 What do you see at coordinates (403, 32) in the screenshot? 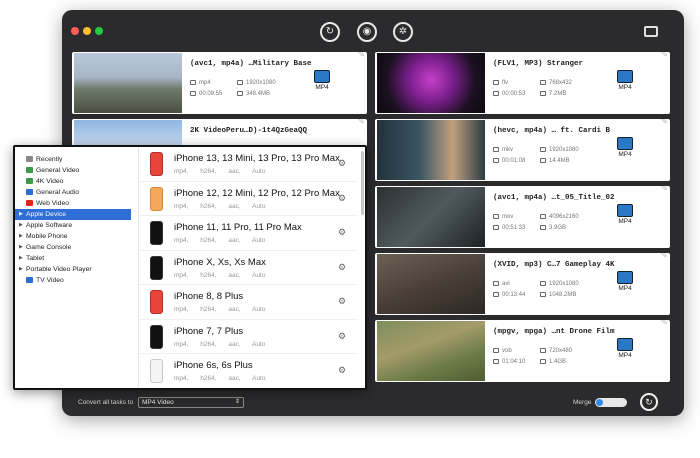
I see `film-reel-icon: ✲` at bounding box center [403, 32].